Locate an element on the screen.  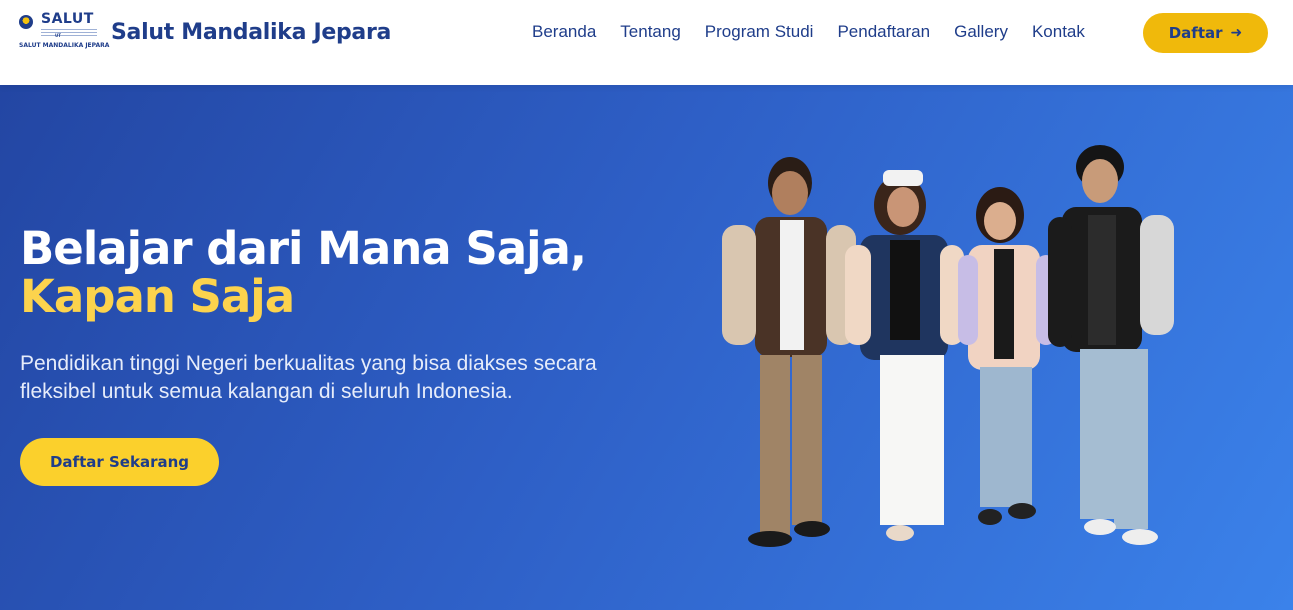
hero-headline-line1: Belajar dari Mana Saja, is located at coordinates (303, 248).